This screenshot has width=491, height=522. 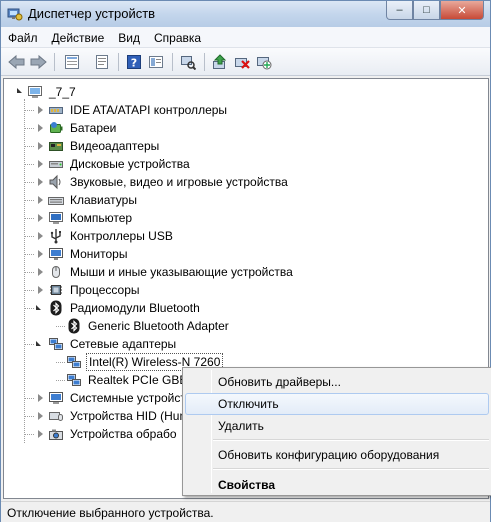 What do you see at coordinates (56, 146) in the screenshot?
I see `display-adapter-icon` at bounding box center [56, 146].